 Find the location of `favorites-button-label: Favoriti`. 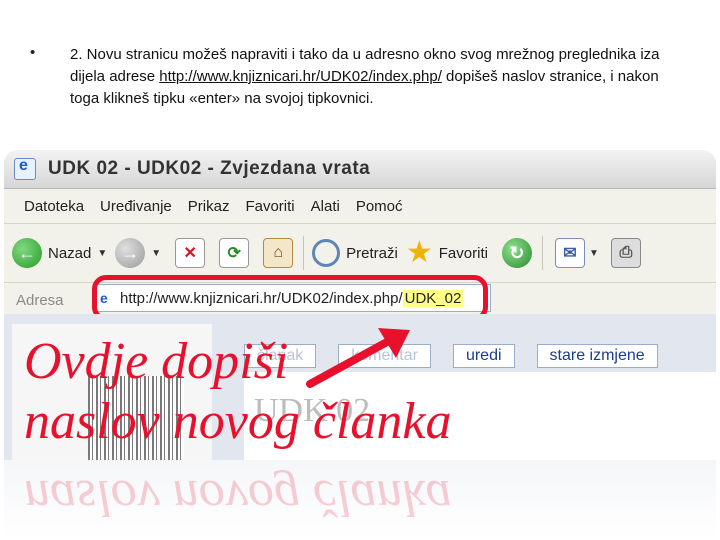

favorites-button-label: Favoriti is located at coordinates (463, 253).